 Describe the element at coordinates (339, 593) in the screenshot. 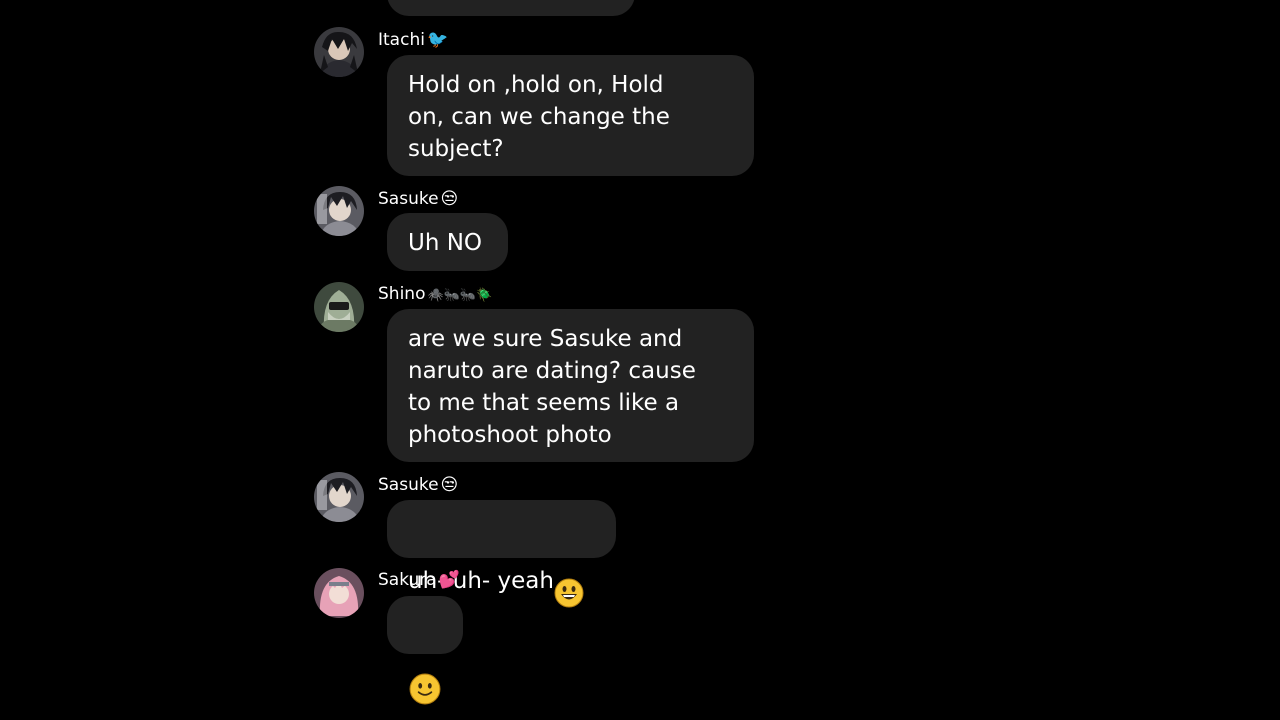

I see `sakura-avatar` at that location.